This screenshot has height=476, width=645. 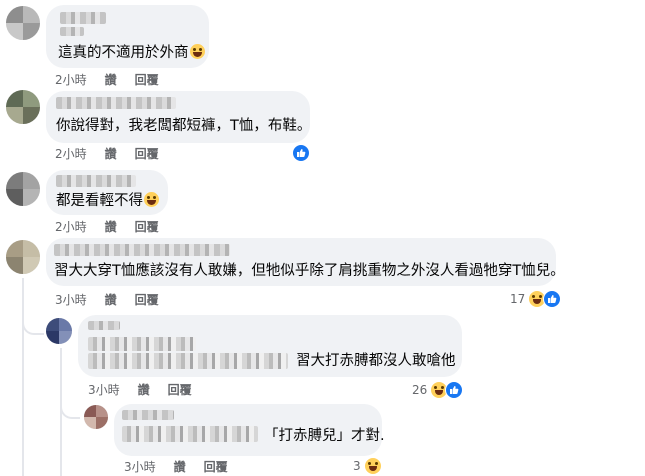 I want to click on comment-meta: 3小時 讚 回覆, so click(x=116, y=300).